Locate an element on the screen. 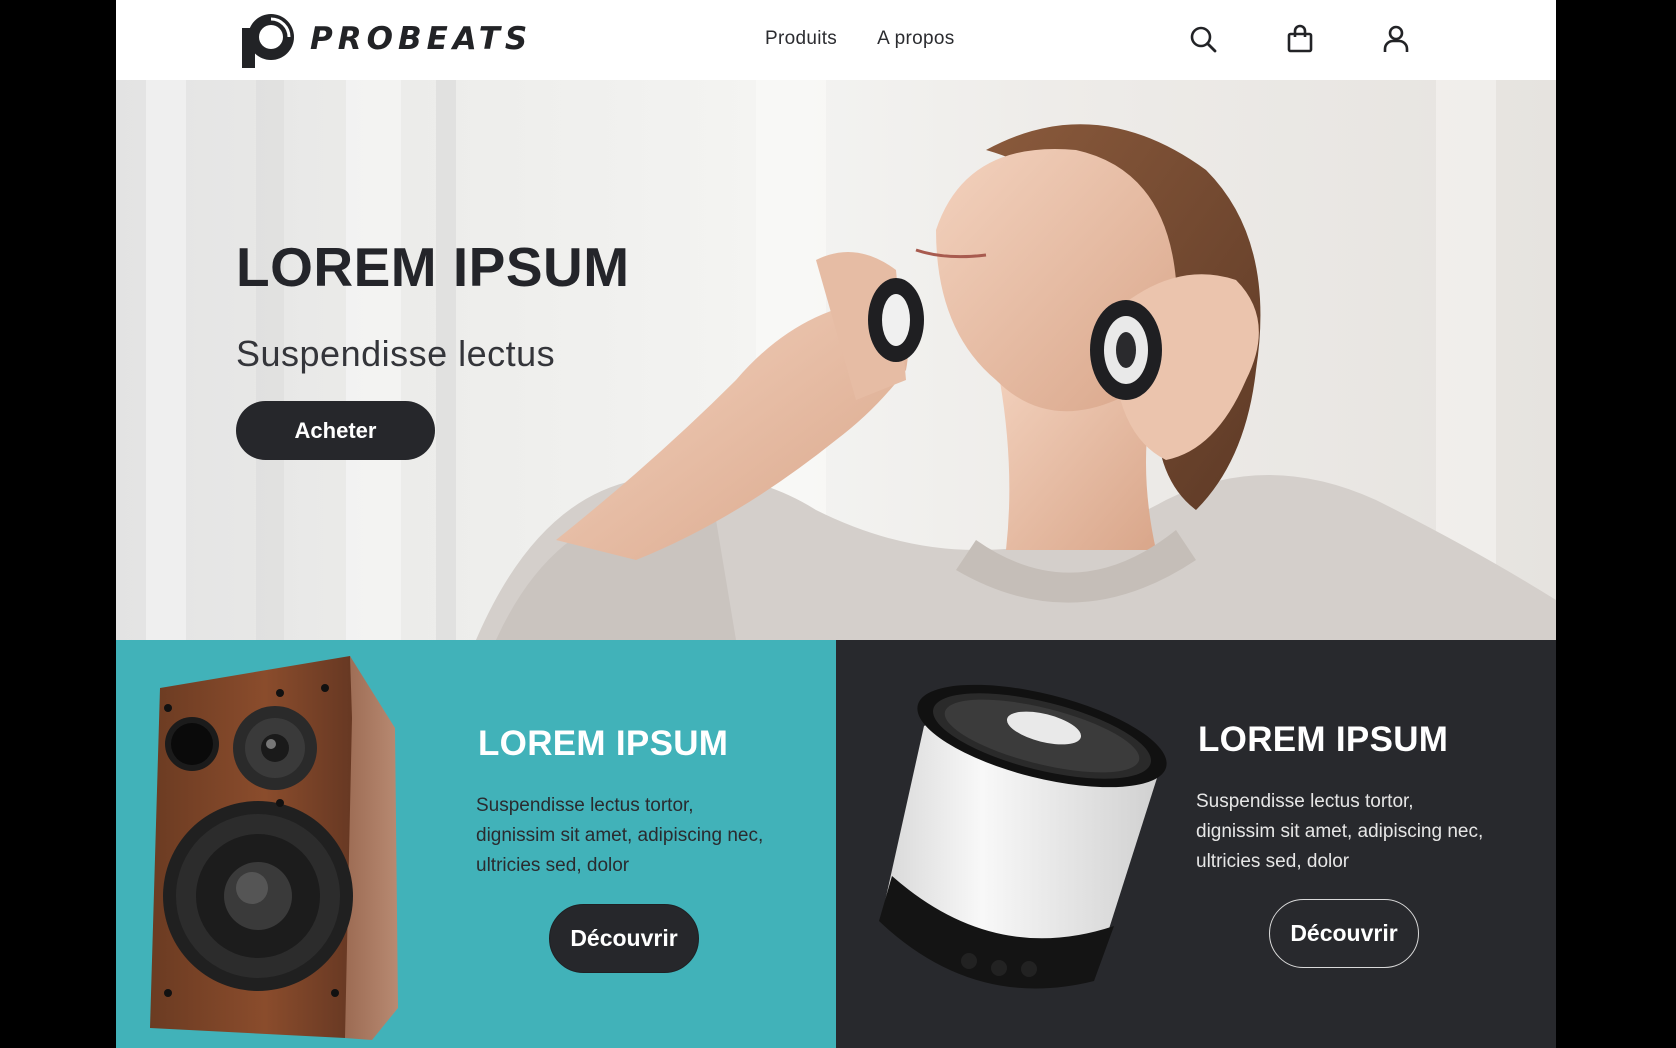  shopping-bag-icon is located at coordinates (1300, 39).